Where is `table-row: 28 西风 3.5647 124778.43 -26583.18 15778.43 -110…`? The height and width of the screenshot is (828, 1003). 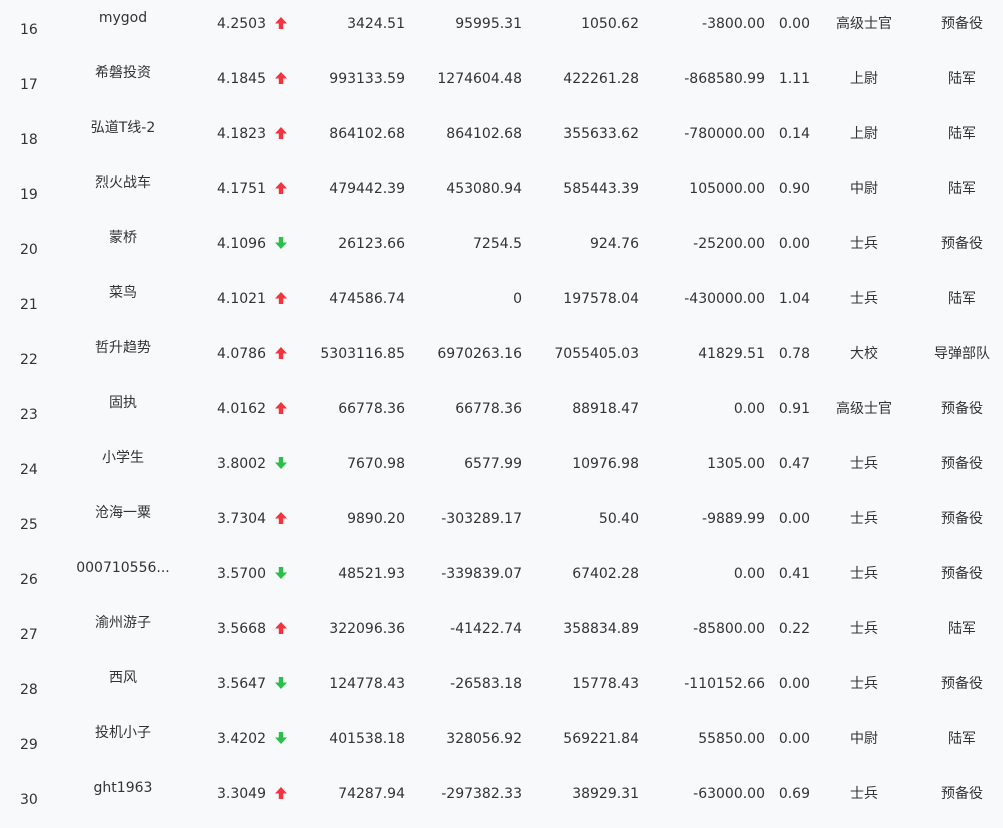
table-row: 28 西风 3.5647 124778.43 -26583.18 15778.43 -110… is located at coordinates (501, 684).